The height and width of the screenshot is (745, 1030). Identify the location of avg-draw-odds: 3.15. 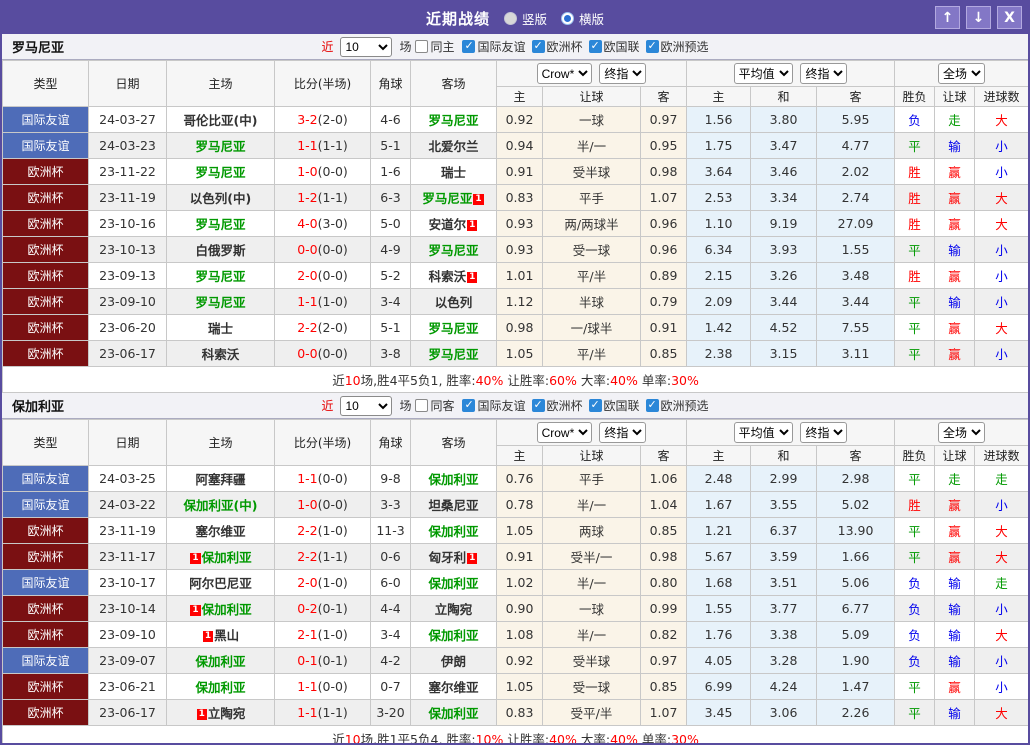
(784, 353).